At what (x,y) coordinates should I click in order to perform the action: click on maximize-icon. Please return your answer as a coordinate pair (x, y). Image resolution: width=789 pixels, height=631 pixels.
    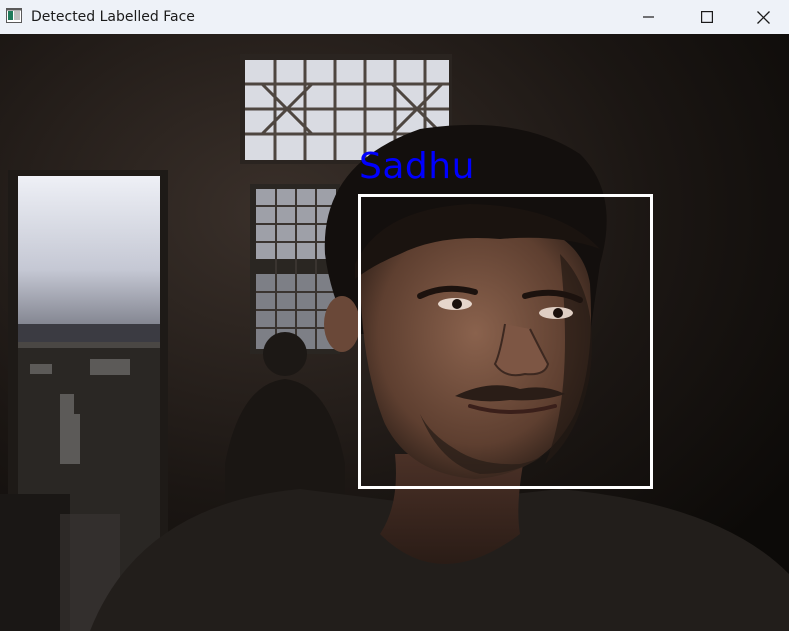
    Looking at the image, I should click on (707, 17).